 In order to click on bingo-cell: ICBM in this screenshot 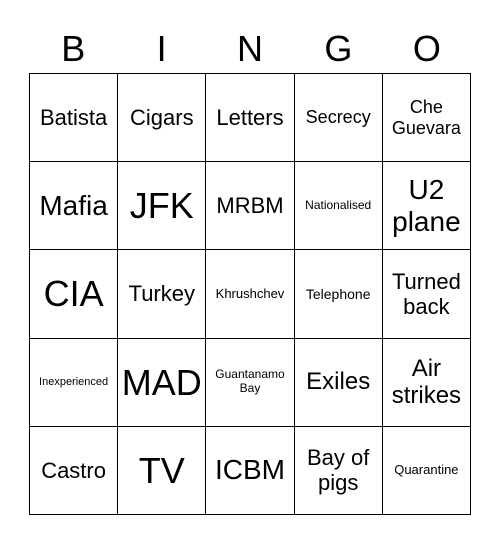, I will do `click(250, 470)`.